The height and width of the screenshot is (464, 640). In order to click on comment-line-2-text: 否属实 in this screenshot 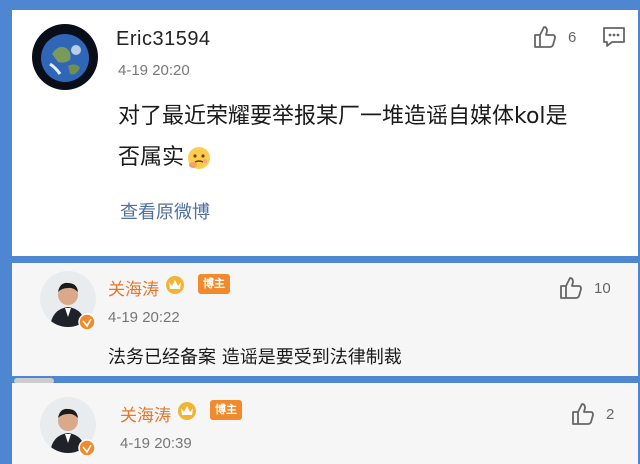, I will do `click(151, 157)`.